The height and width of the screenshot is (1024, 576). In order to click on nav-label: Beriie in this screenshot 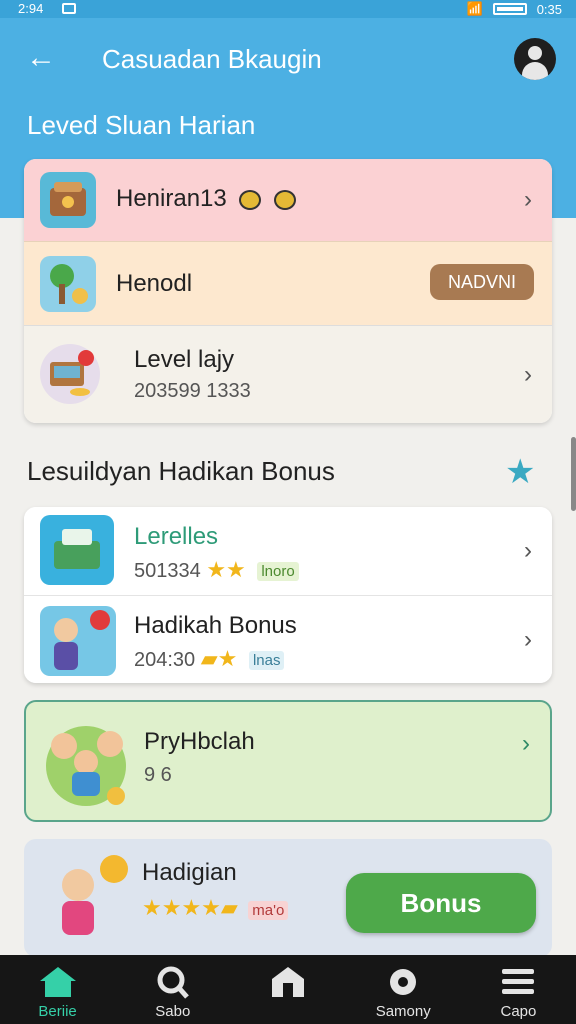, I will do `click(57, 1011)`.